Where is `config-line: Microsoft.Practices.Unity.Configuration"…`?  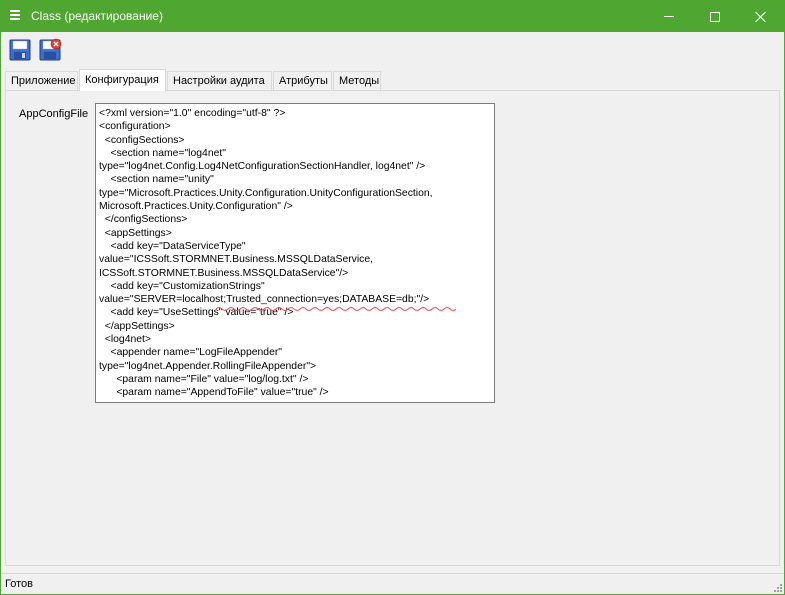 config-line: Microsoft.Practices.Unity.Configuration"… is located at coordinates (196, 207).